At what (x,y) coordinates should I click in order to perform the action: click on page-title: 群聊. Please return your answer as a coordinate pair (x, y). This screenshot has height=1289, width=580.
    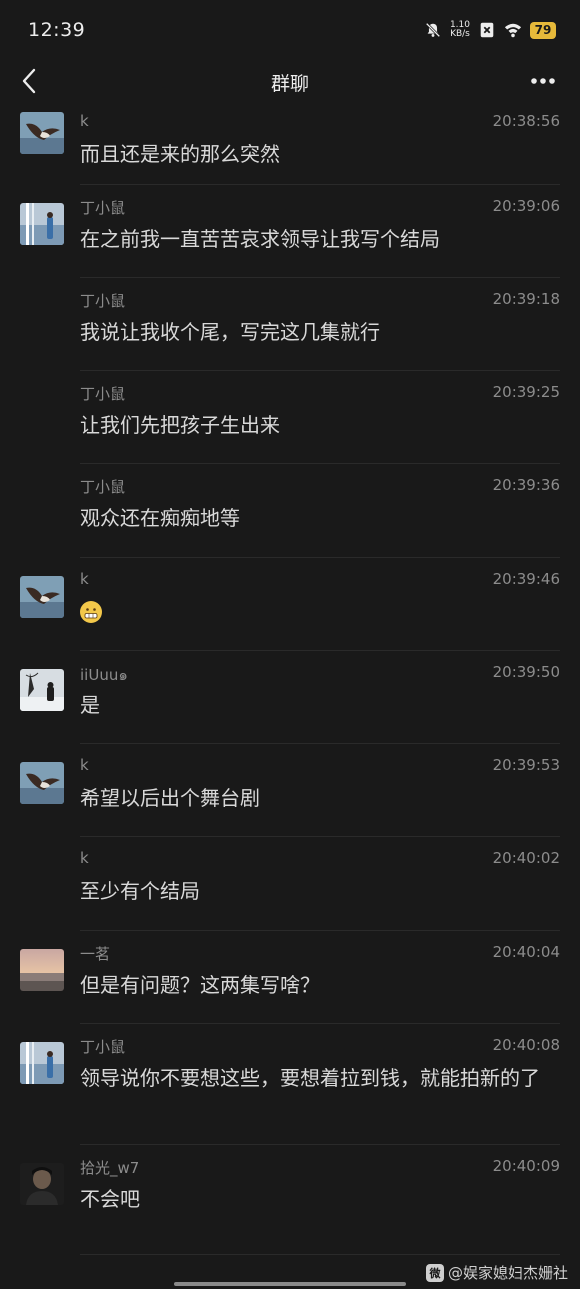
    Looking at the image, I should click on (289, 83).